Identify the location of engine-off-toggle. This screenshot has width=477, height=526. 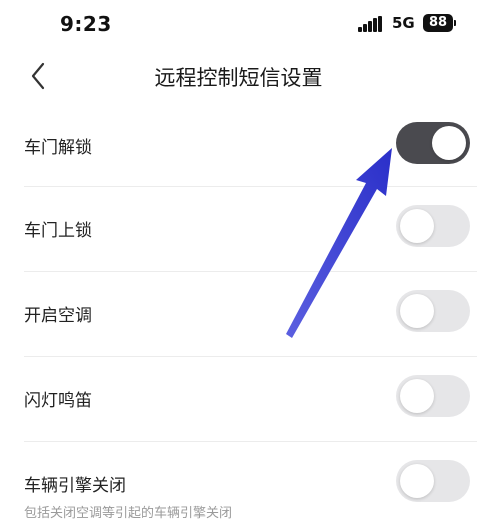
(433, 481).